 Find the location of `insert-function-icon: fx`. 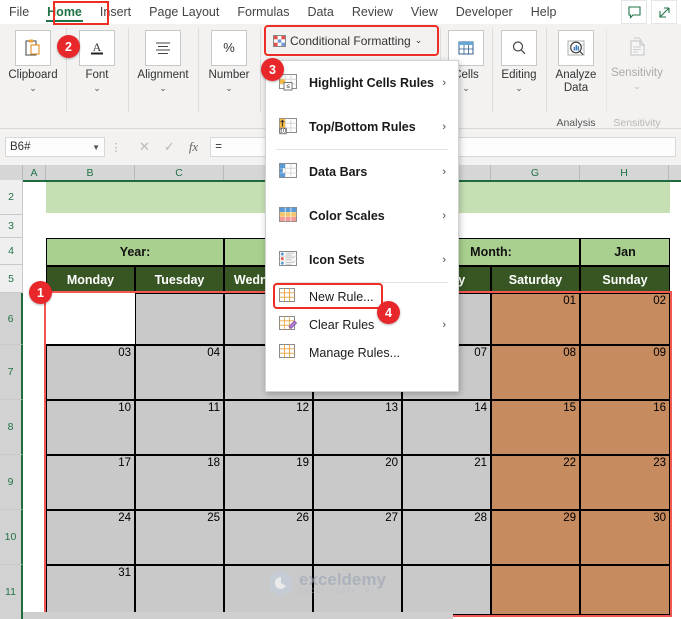

insert-function-icon: fx is located at coordinates (193, 147).